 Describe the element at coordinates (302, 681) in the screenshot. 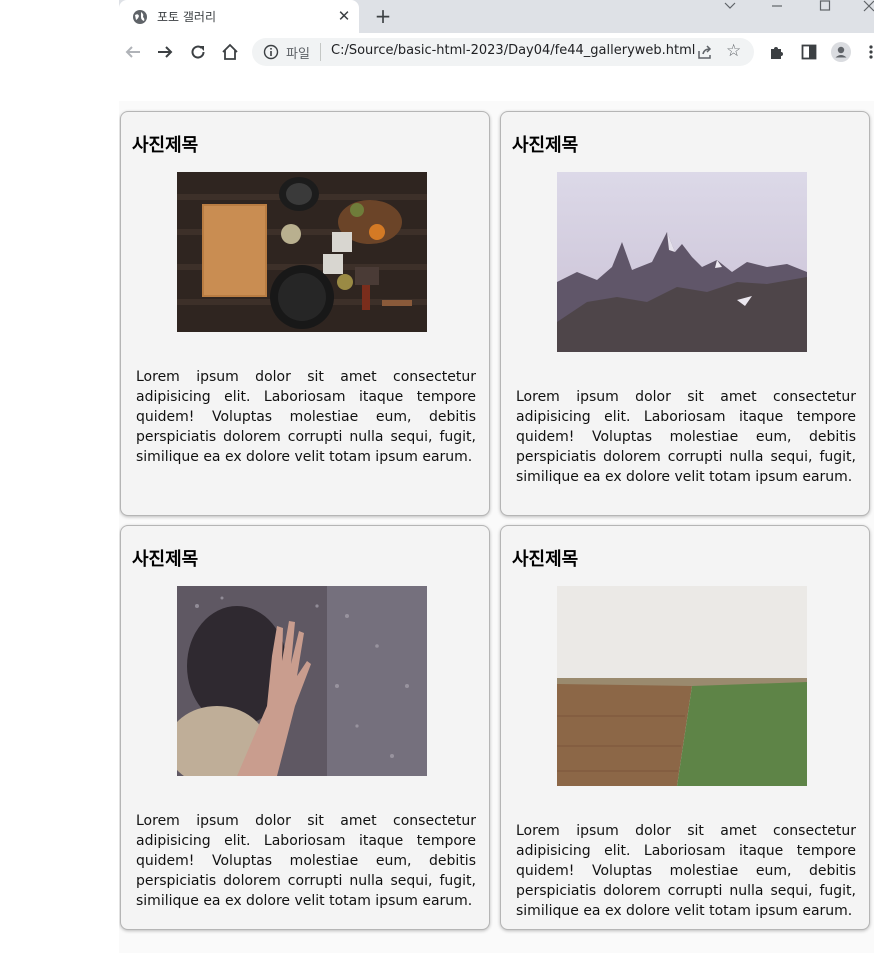

I see `hand-on-rainy-window-photo` at that location.